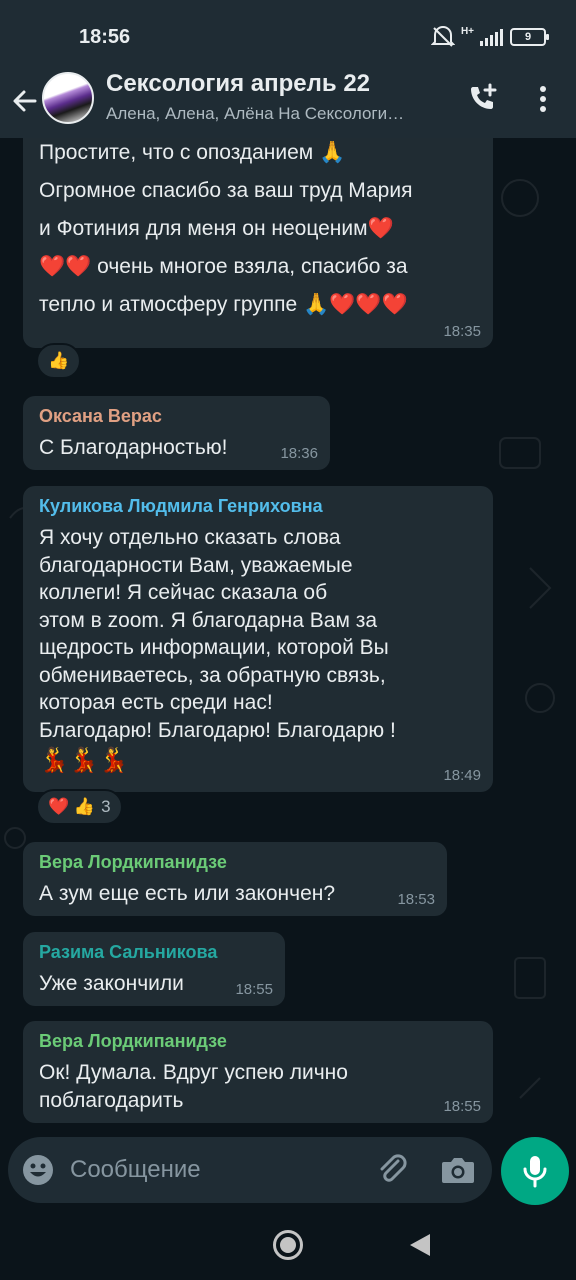  What do you see at coordinates (187, 893) in the screenshot?
I see `message-line: А зум еще есть или закончен?` at bounding box center [187, 893].